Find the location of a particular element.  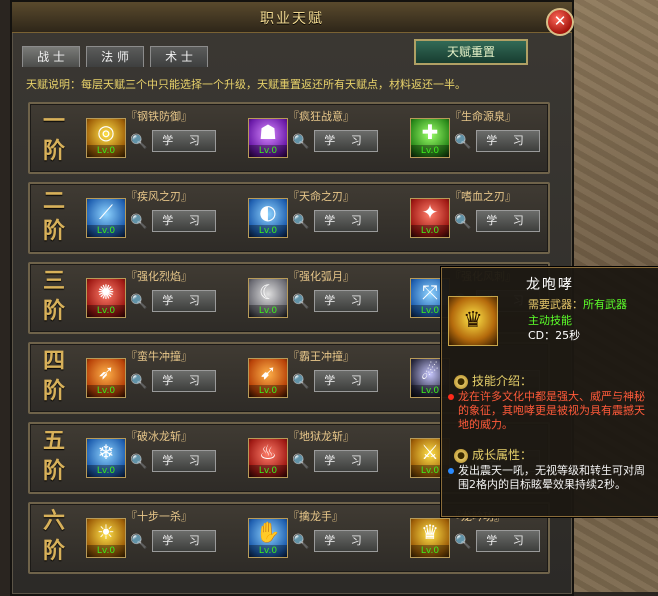

shield-icon: ◎ Lv.0 is located at coordinates (106, 138).